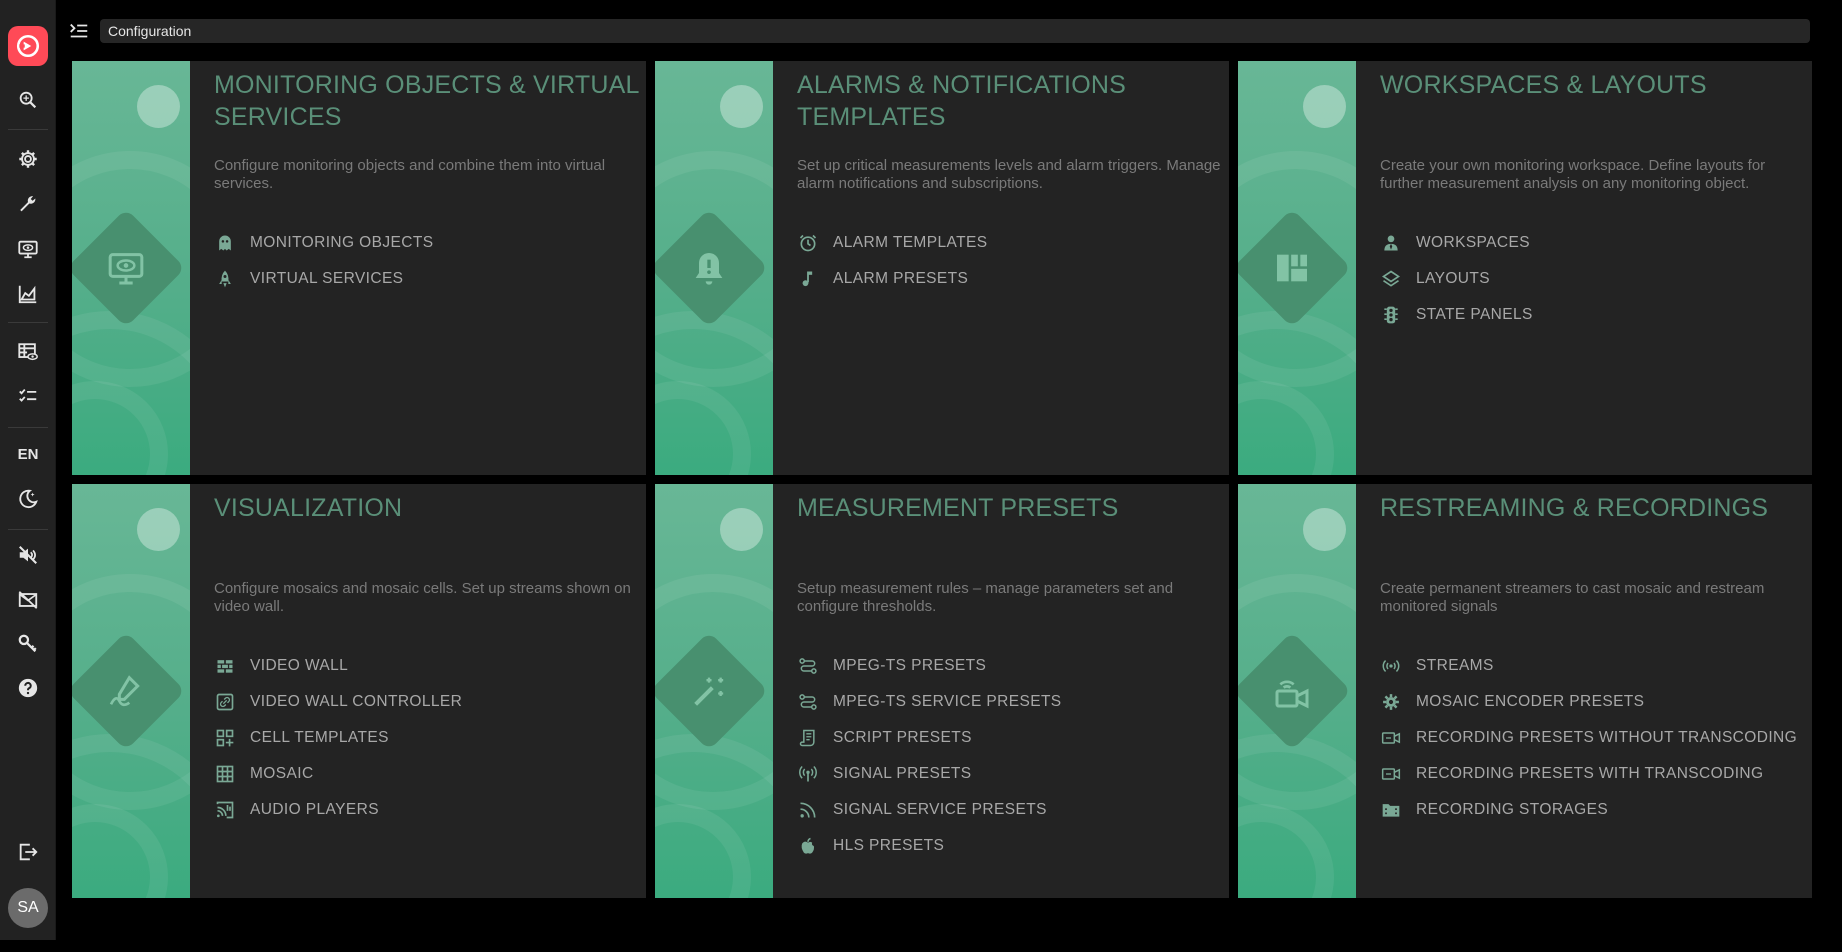 The width and height of the screenshot is (1842, 952). I want to click on link-mpeg-ts-presets: MPEG-TS PRESETS, so click(1009, 666).